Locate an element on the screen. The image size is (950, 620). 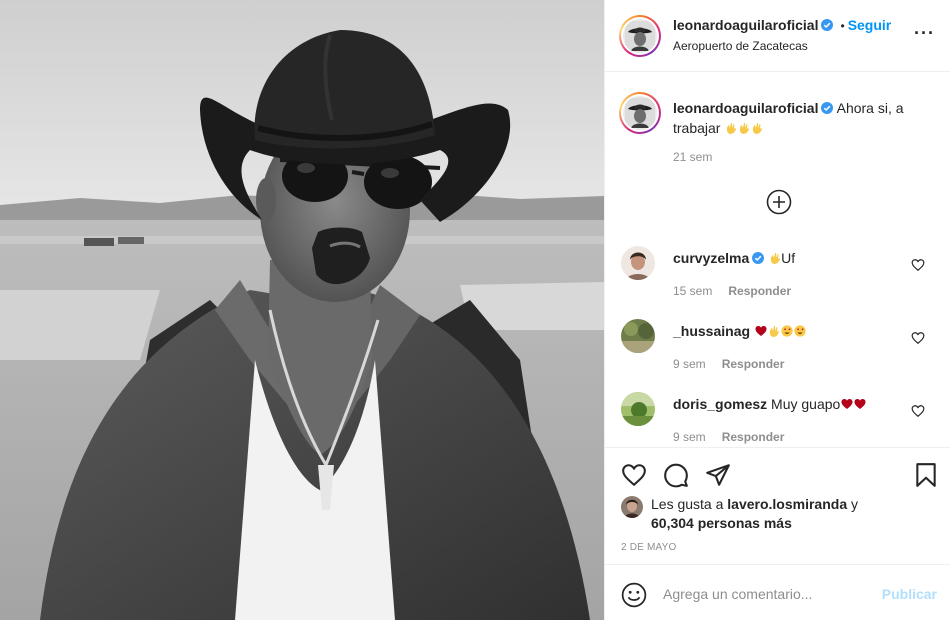
comment-text-block: curvyzelma Uf is located at coordinates (734, 258).